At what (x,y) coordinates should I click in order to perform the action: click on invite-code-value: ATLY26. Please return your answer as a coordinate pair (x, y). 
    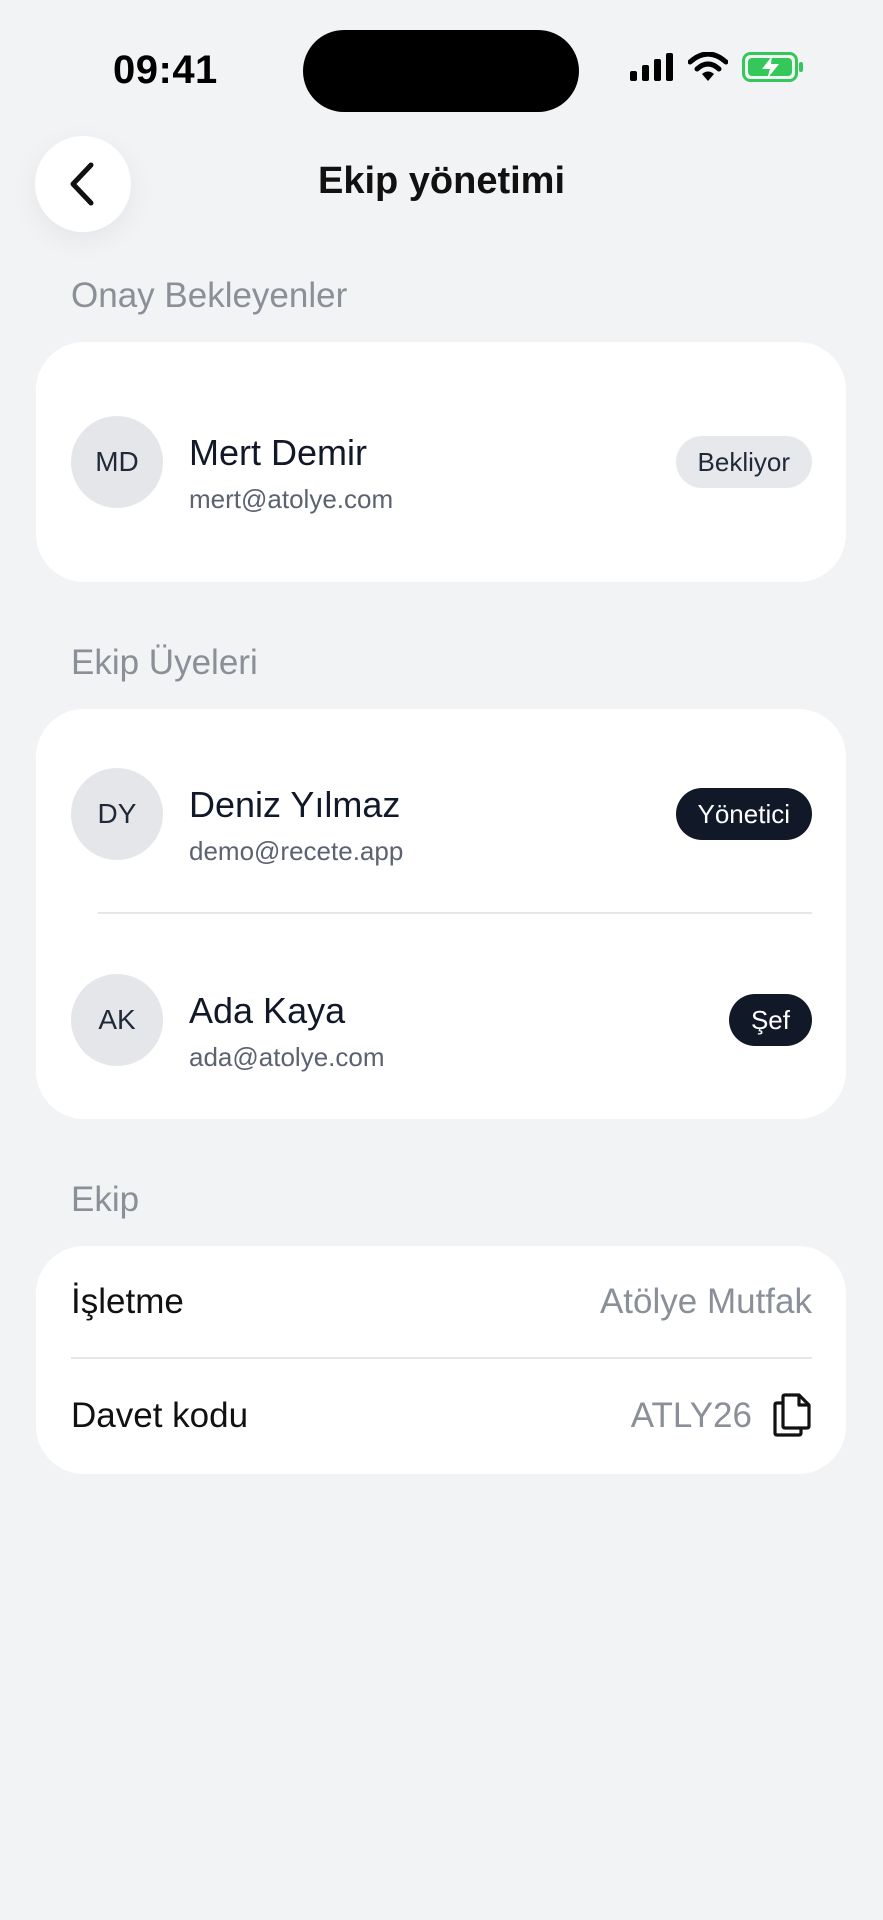
    Looking at the image, I should click on (691, 1415).